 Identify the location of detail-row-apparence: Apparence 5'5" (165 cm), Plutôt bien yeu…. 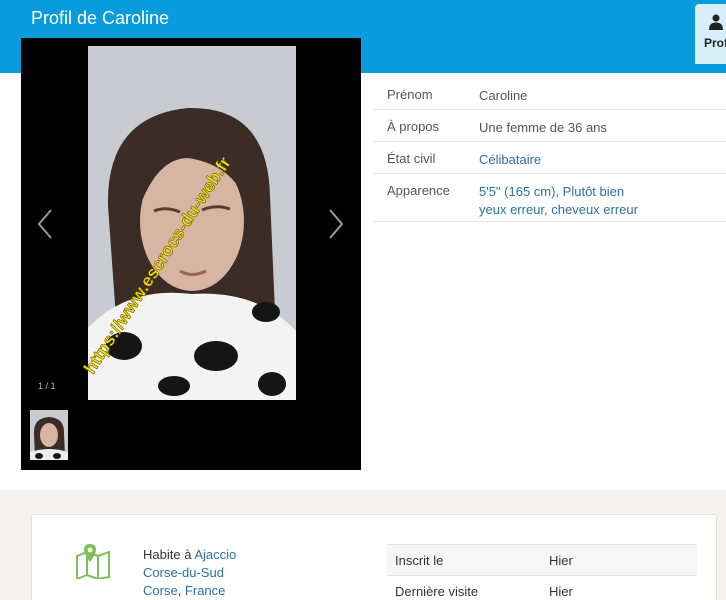
(550, 198).